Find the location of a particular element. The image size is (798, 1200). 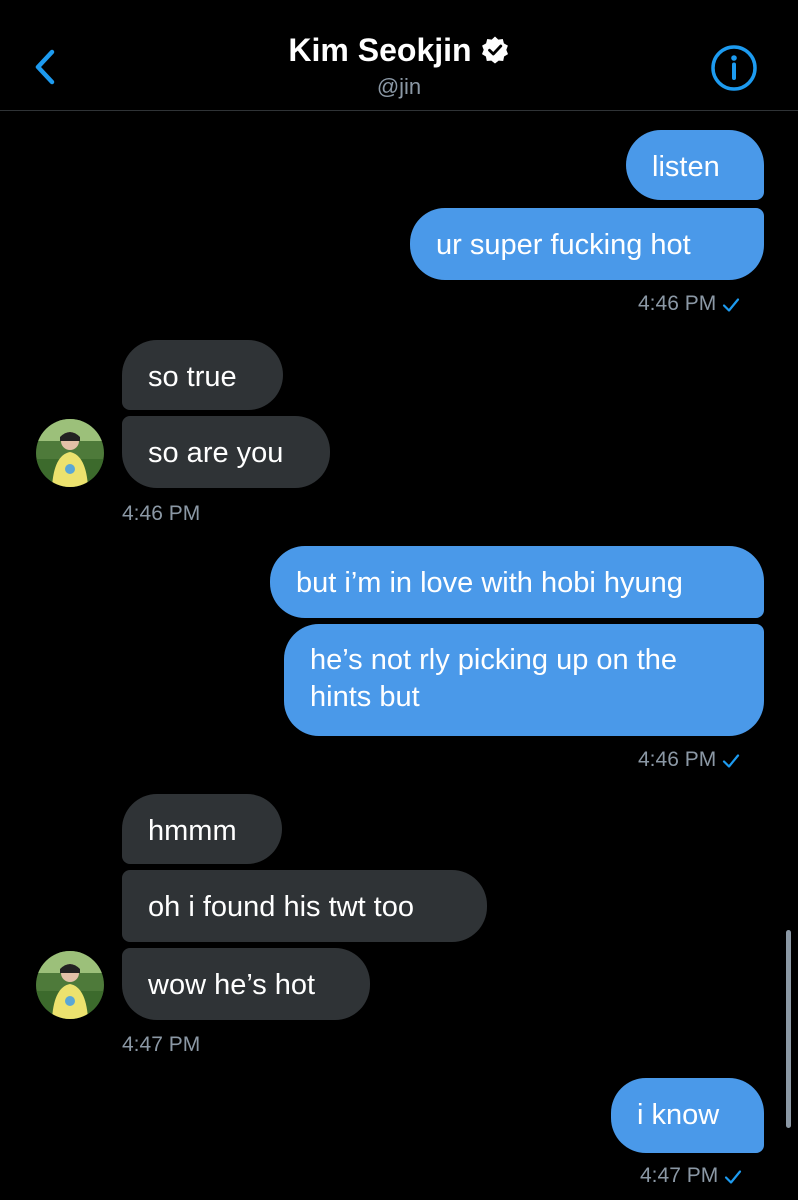

message-bubble-incoming: so are you is located at coordinates (226, 452).